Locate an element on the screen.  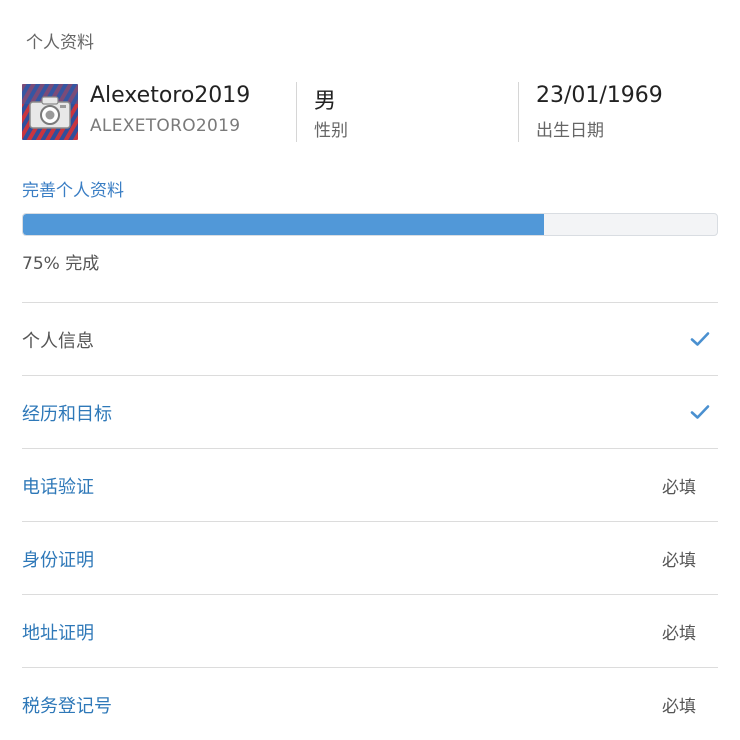
progress-fill is located at coordinates (283, 224).